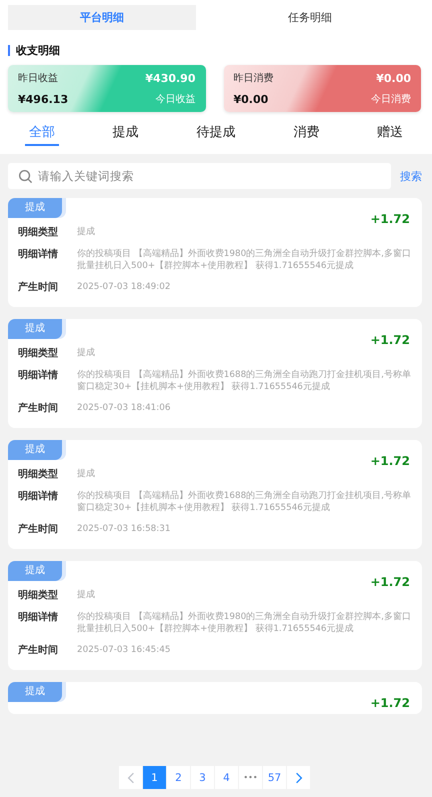 The height and width of the screenshot is (797, 432). Describe the element at coordinates (391, 99) in the screenshot. I see `card-label: 今日消费` at that location.